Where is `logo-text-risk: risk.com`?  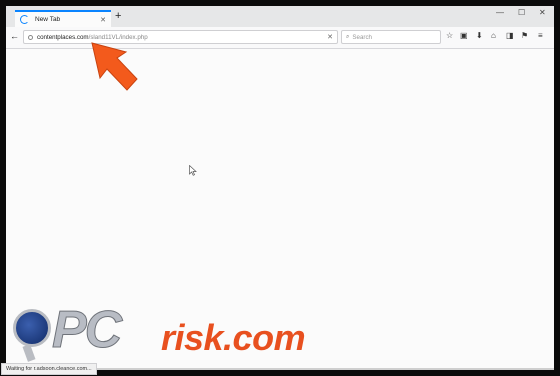 logo-text-risk: risk.com is located at coordinates (233, 337).